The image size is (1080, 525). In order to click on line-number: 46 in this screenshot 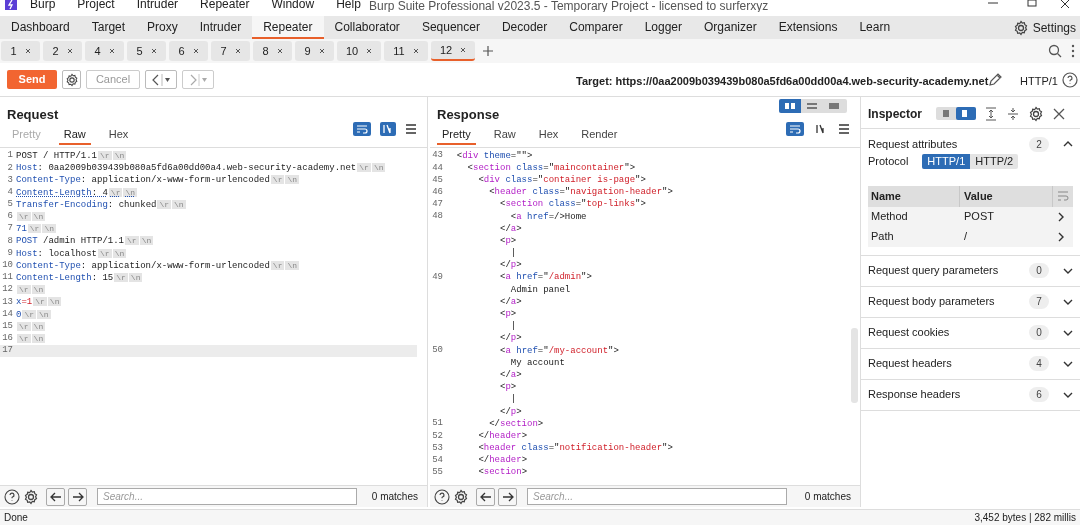, I will do `click(437, 191)`.